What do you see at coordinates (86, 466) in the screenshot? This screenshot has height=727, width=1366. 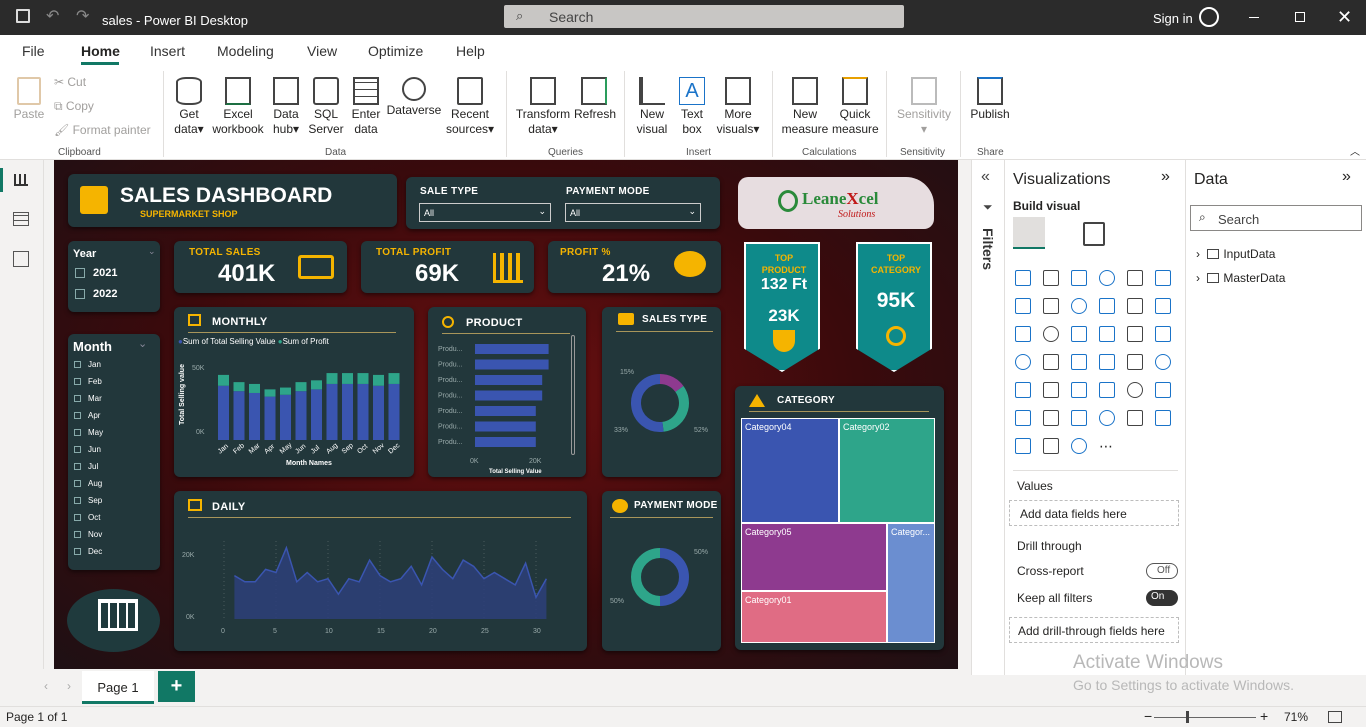 I see `month-option-jul: Jul` at bounding box center [86, 466].